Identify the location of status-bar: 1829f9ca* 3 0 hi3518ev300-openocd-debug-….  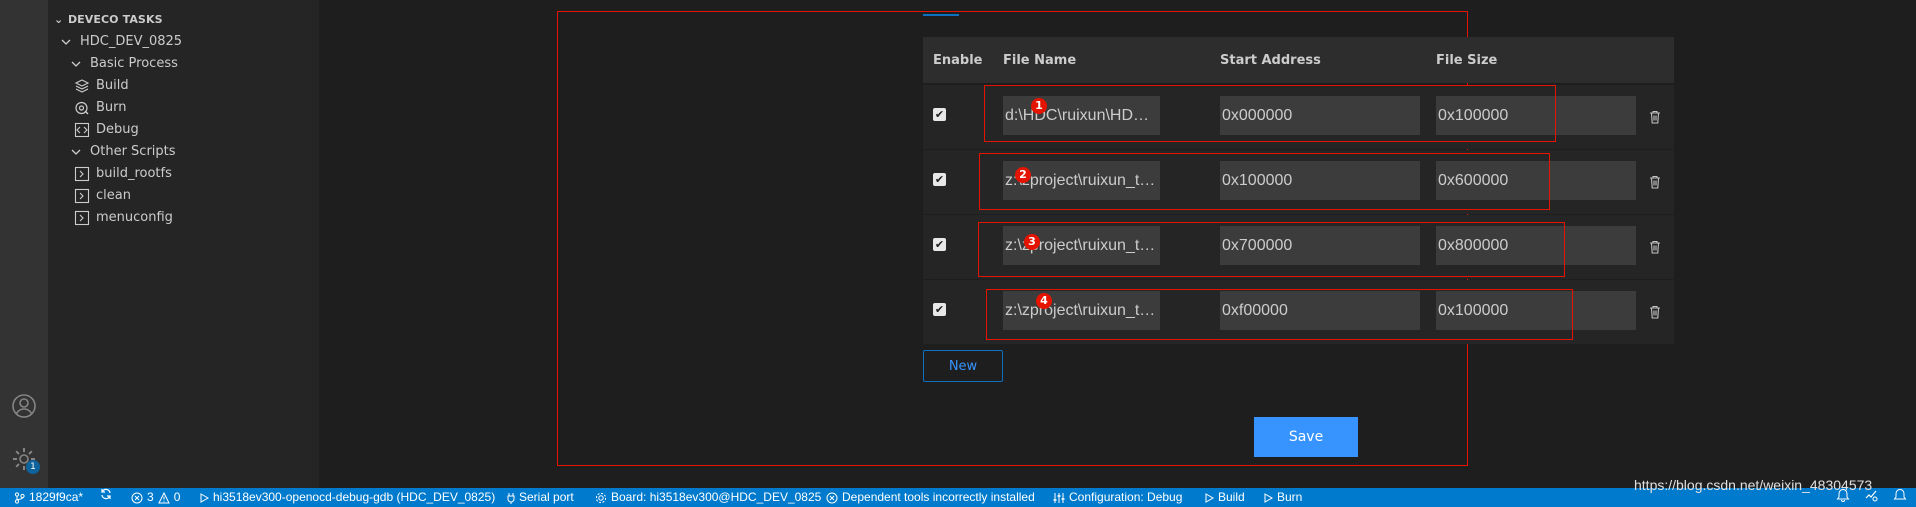
(958, 497).